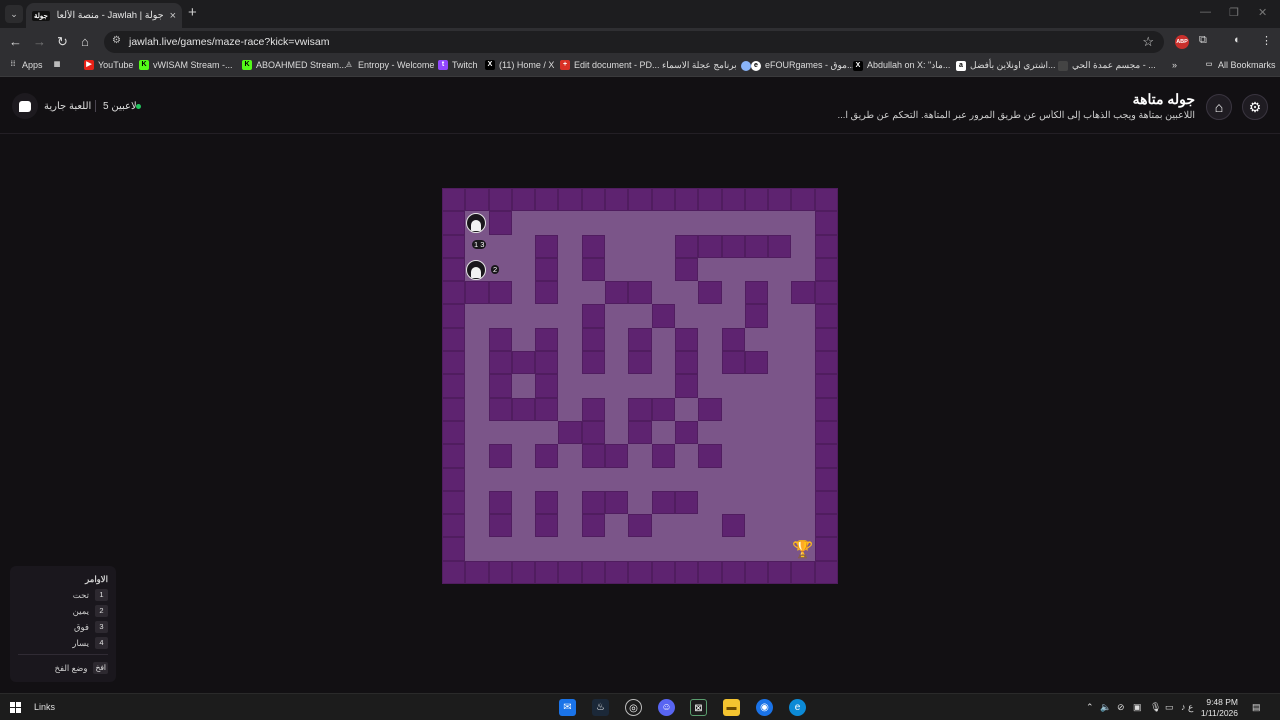 Image resolution: width=1280 pixels, height=720 pixels. I want to click on microphone-icon: 🎙, so click(1155, 707).